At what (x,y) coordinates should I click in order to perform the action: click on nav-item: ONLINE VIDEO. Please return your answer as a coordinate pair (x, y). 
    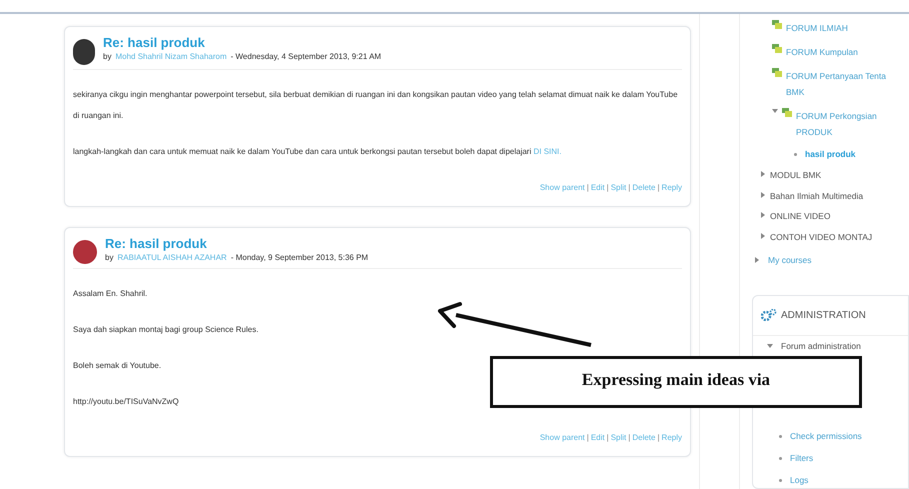
    Looking at the image, I should click on (800, 216).